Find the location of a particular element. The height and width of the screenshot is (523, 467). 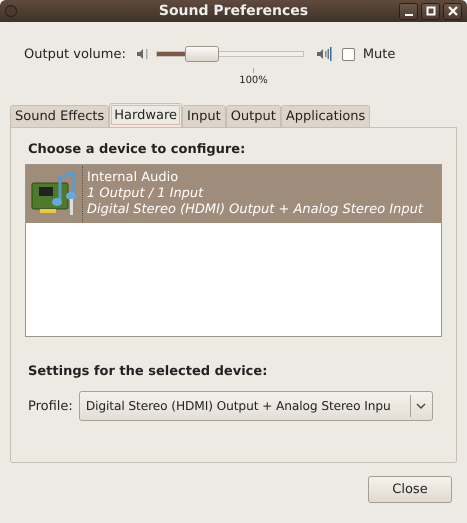

tab: Output is located at coordinates (253, 116).